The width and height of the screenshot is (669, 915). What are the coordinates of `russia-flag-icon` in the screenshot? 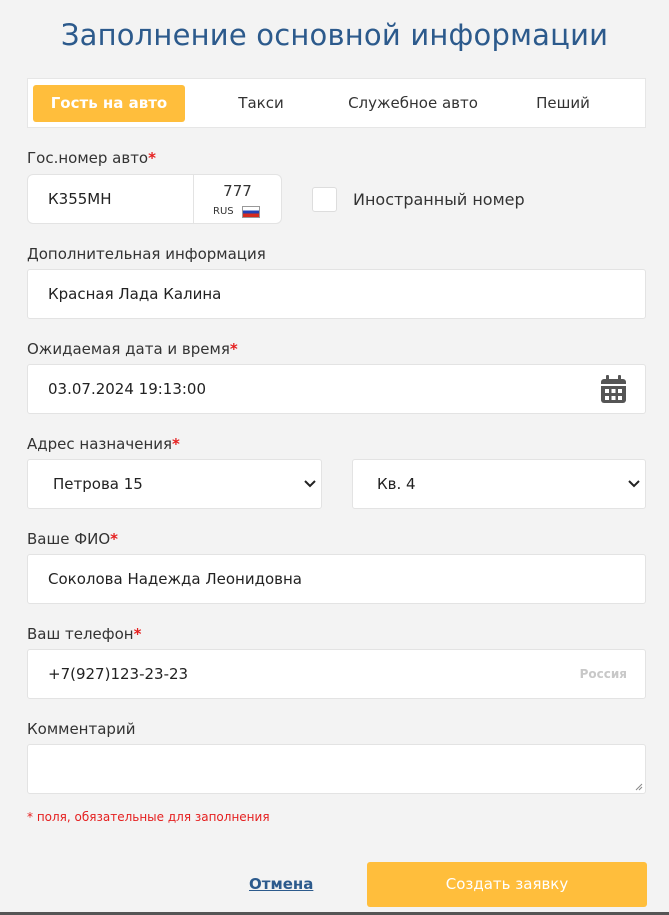 It's located at (251, 212).